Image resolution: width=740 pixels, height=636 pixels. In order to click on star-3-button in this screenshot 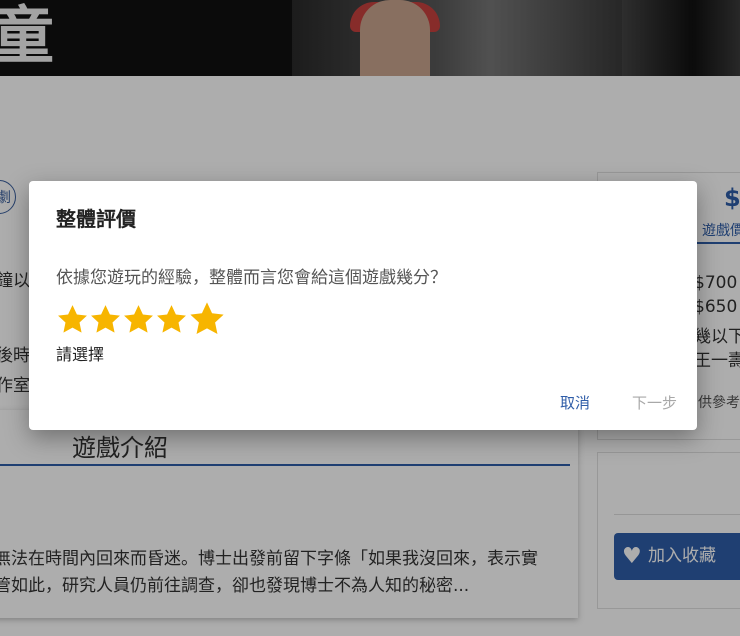, I will do `click(138, 319)`.